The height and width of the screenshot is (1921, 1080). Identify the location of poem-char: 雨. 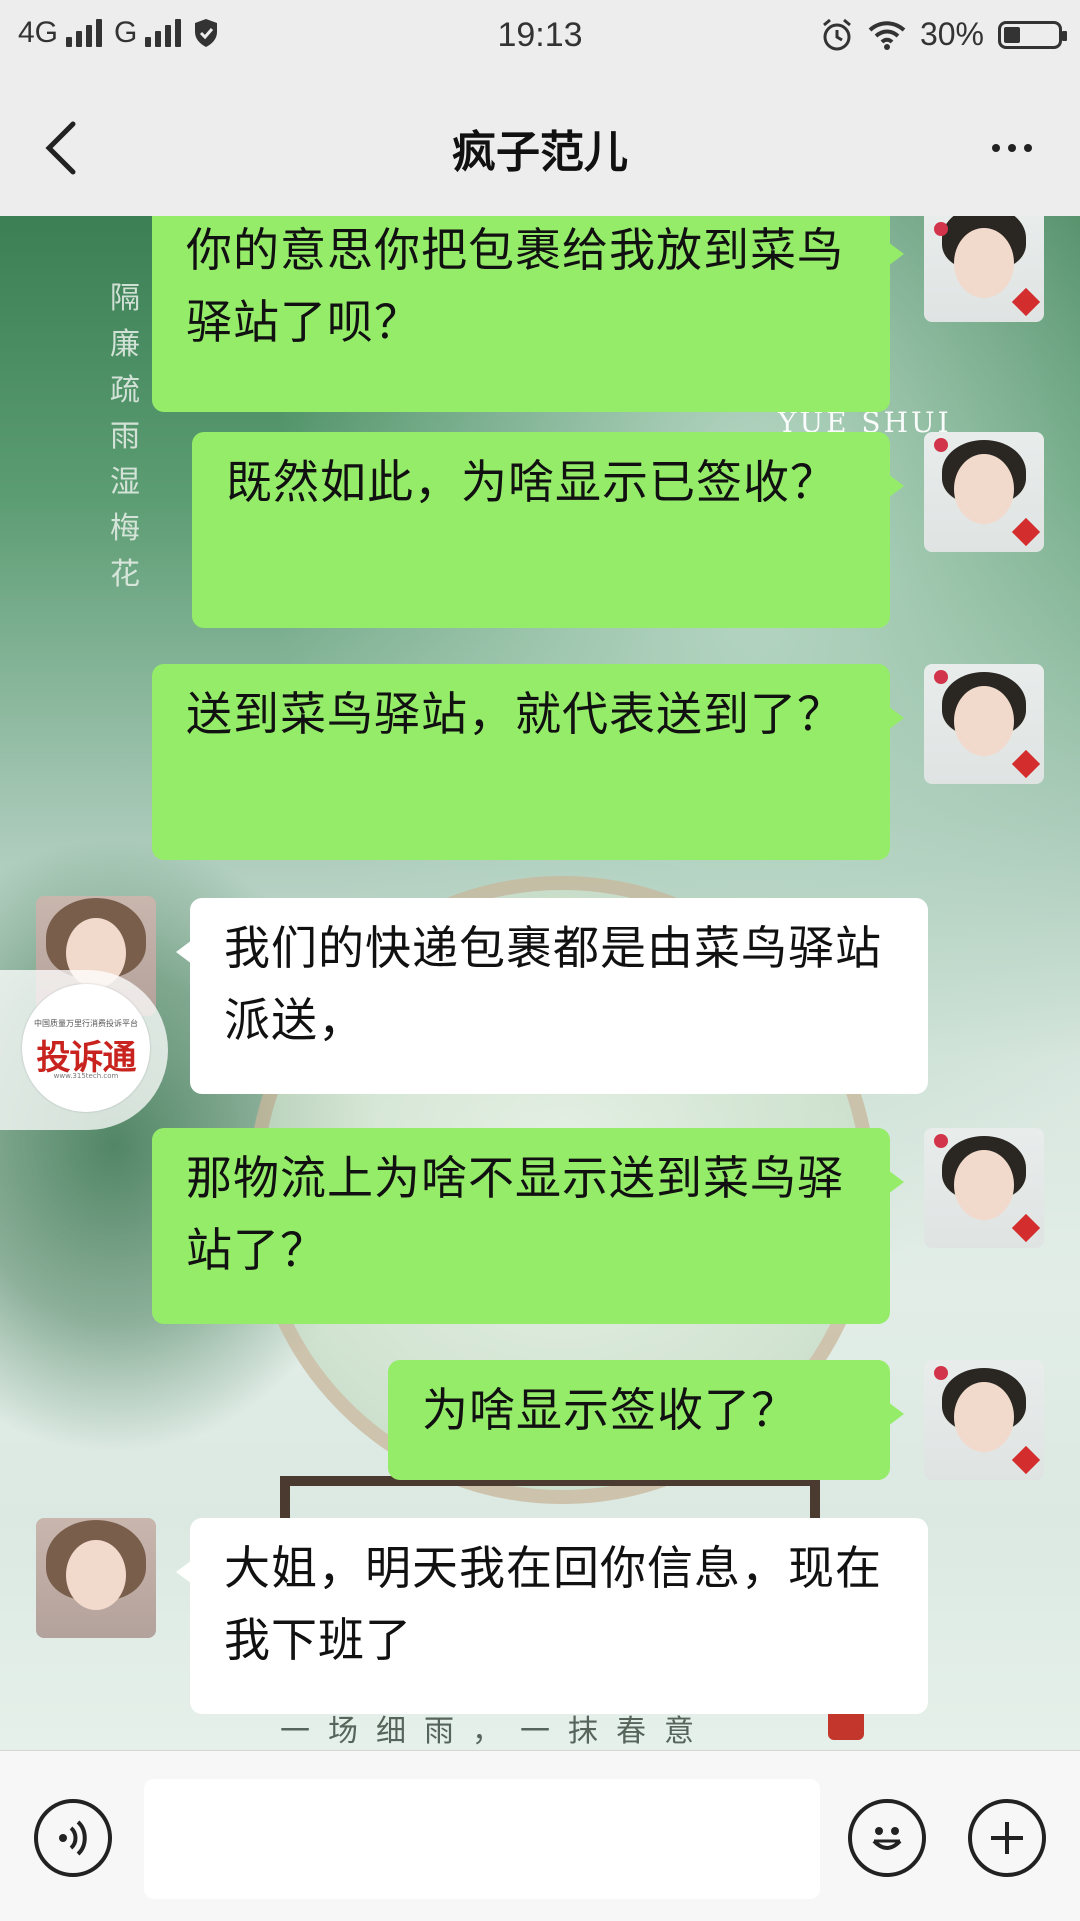
(125, 436).